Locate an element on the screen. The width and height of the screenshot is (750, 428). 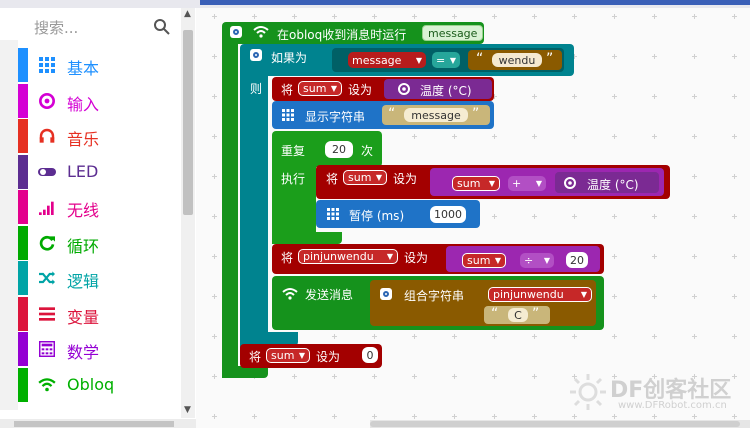
divisor-value: 20 is located at coordinates (577, 260).